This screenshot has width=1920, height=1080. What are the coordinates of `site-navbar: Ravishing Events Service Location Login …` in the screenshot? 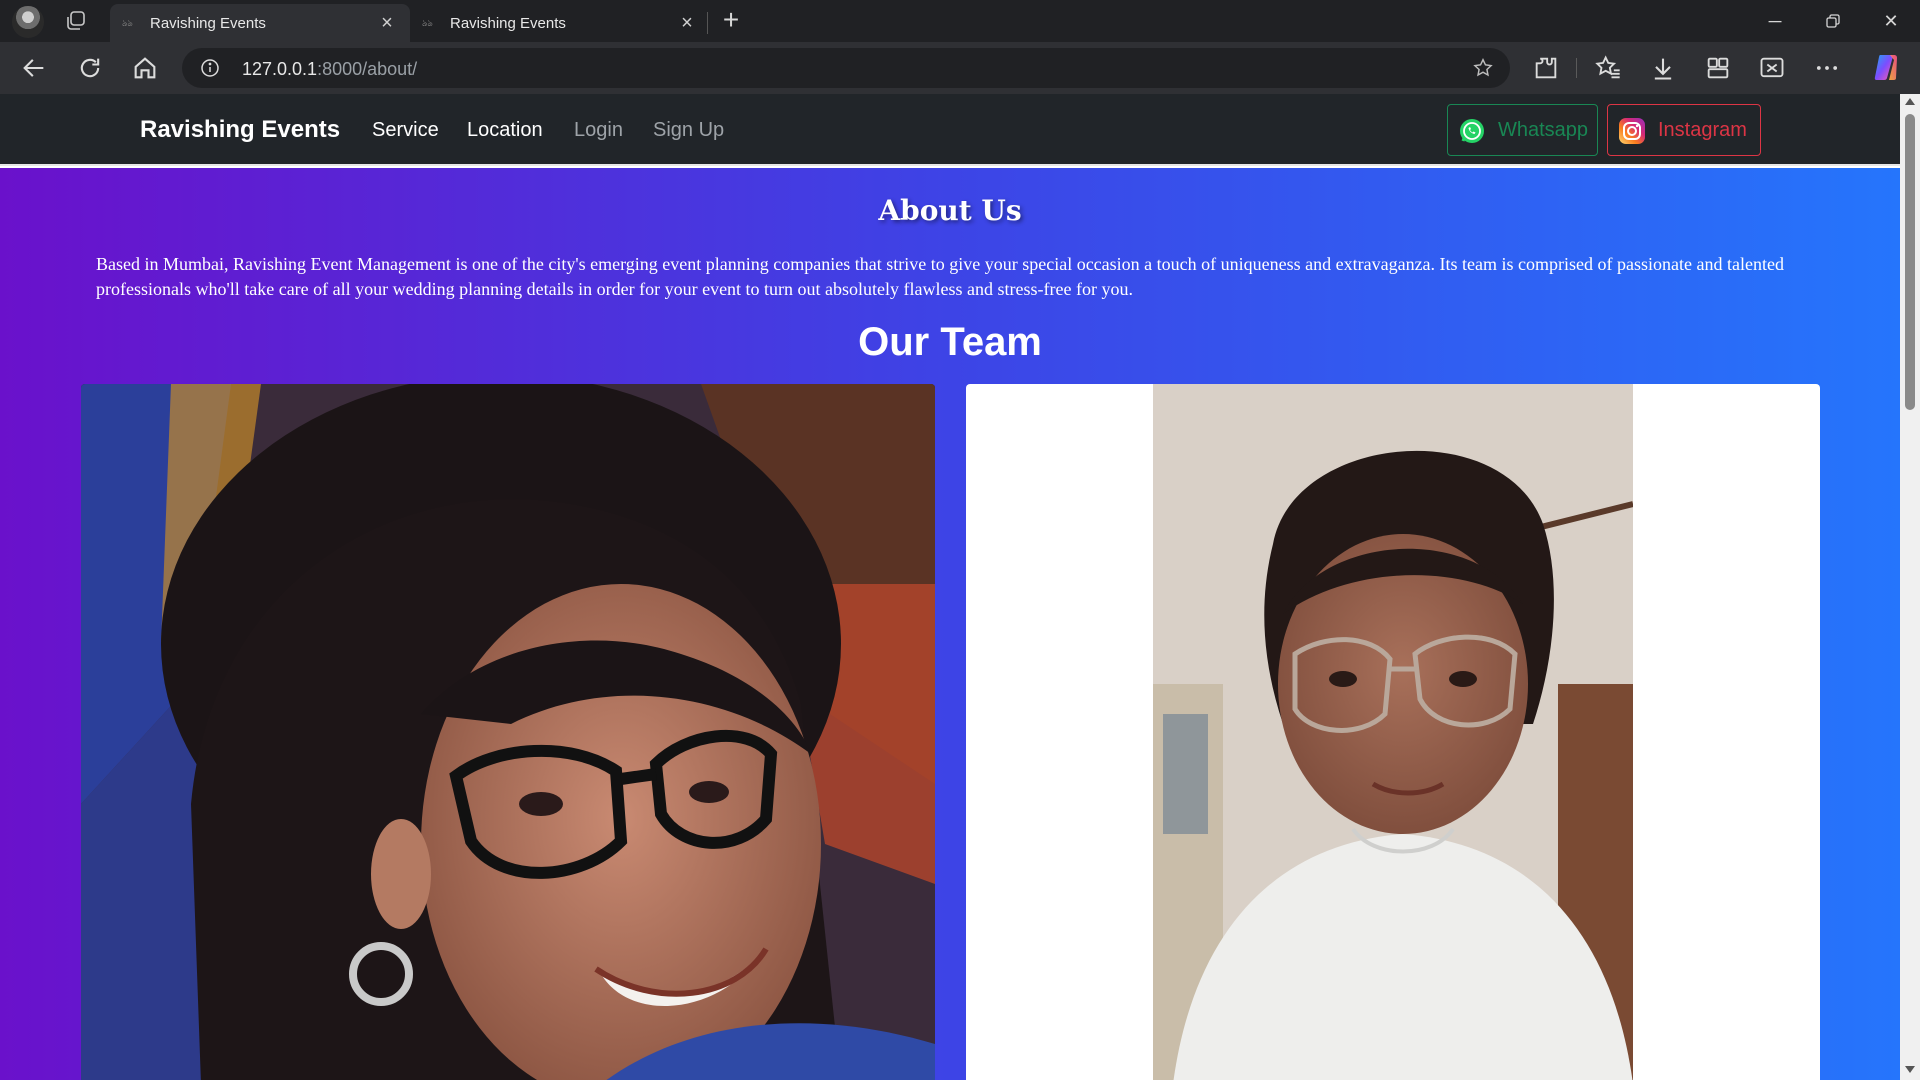 It's located at (950, 130).